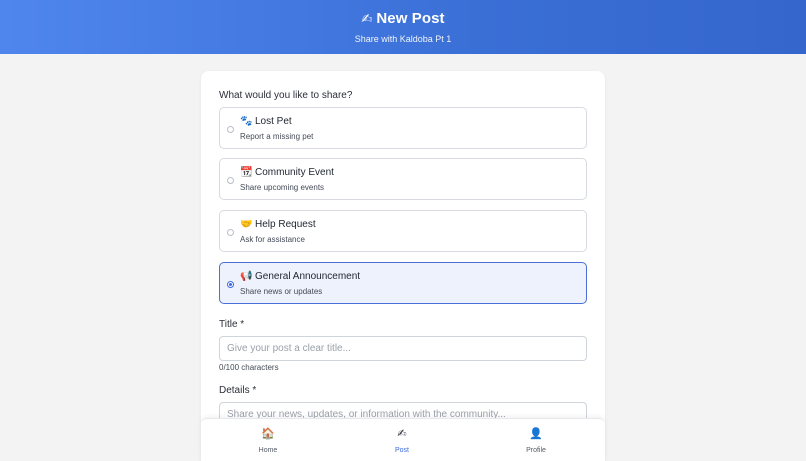 This screenshot has height=461, width=806. What do you see at coordinates (403, 39) in the screenshot?
I see `page-subtitle: Share with Kaldoba Pt 1` at bounding box center [403, 39].